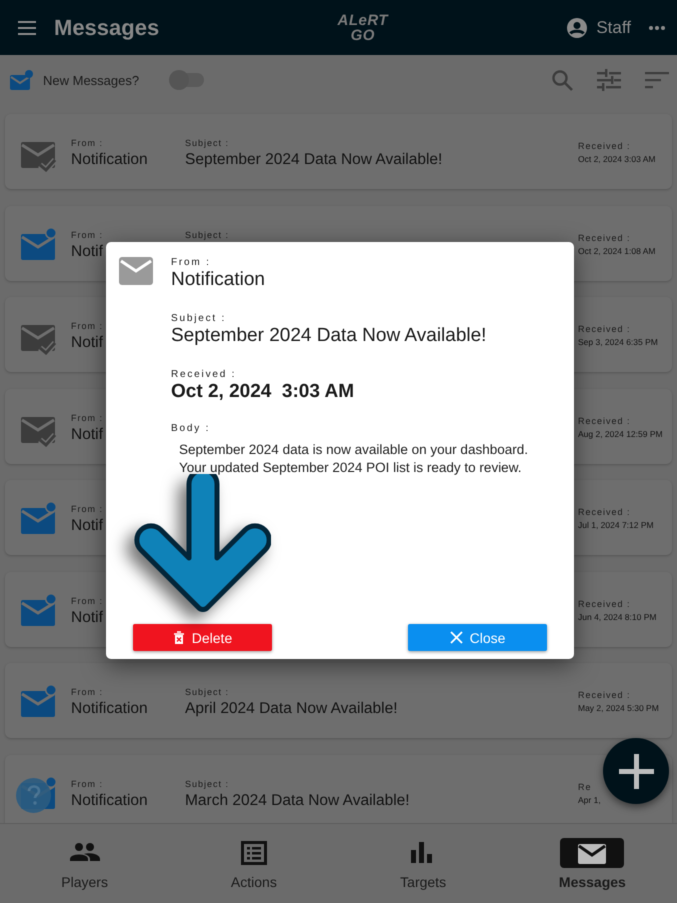  Describe the element at coordinates (21, 80) in the screenshot. I see `new-mail-icon` at that location.